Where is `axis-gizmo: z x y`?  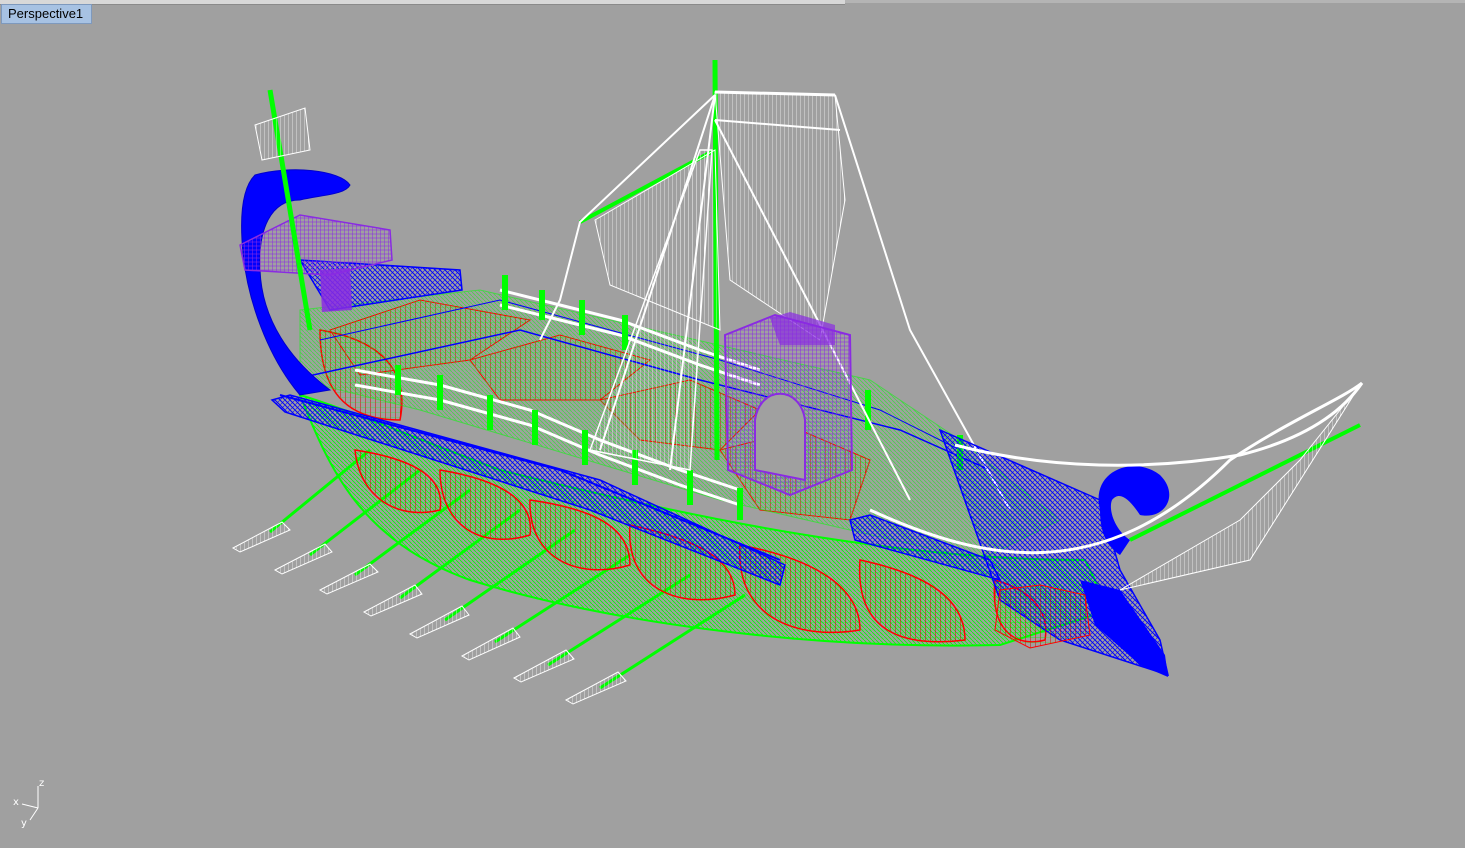
axis-gizmo: z x y is located at coordinates (28, 803).